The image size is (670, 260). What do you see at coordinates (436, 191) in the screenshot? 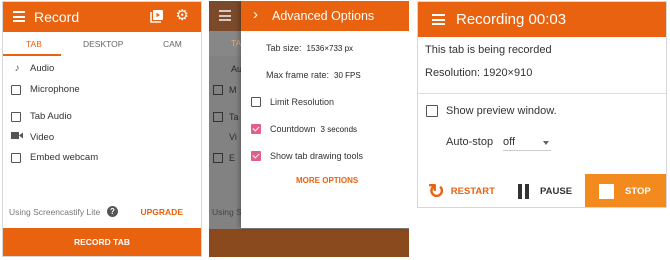
I see `restart-icon: ↻` at bounding box center [436, 191].